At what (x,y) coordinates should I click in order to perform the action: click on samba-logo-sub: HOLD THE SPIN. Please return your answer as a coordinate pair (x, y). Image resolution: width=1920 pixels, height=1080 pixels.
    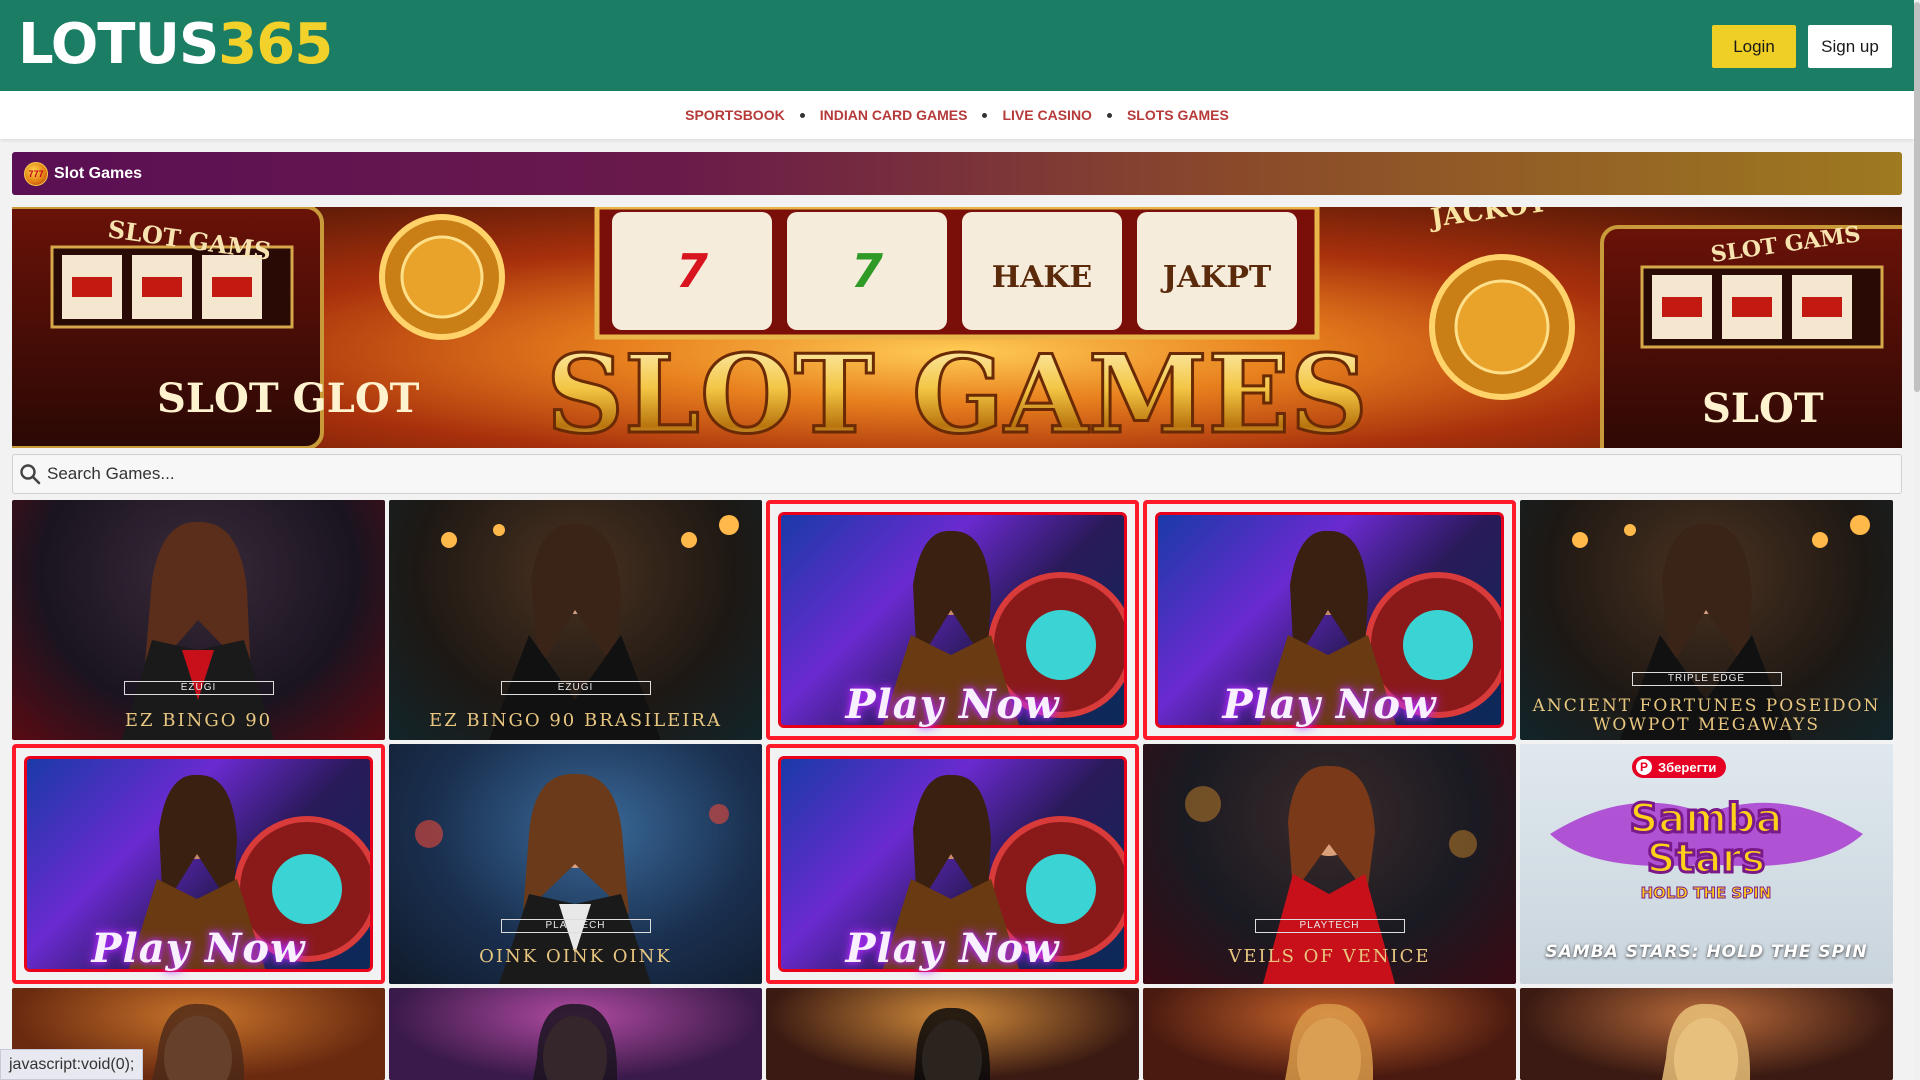
    Looking at the image, I should click on (1706, 893).